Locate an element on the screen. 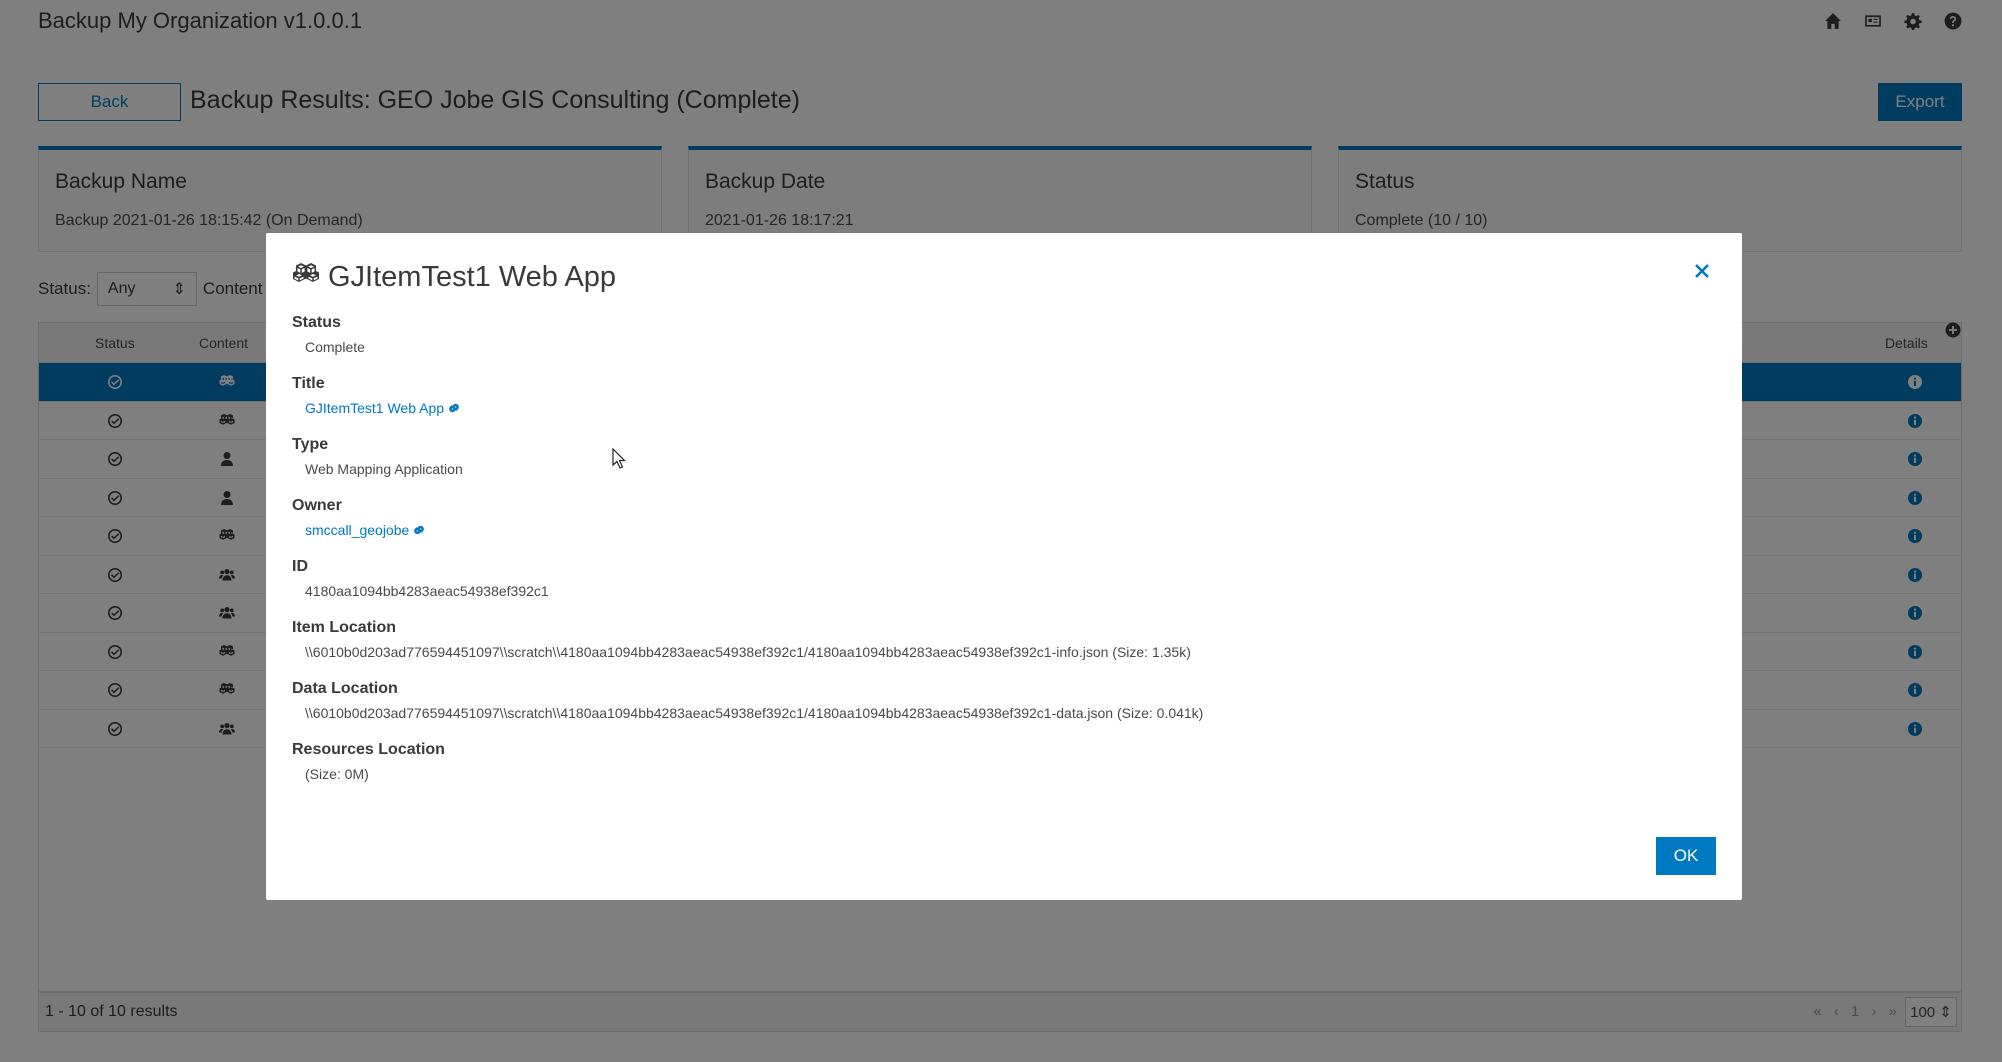 This screenshot has height=1062, width=2002. detail-field: ID 4180aa1094bb4283aeac54938ef392c1 is located at coordinates (747, 587).